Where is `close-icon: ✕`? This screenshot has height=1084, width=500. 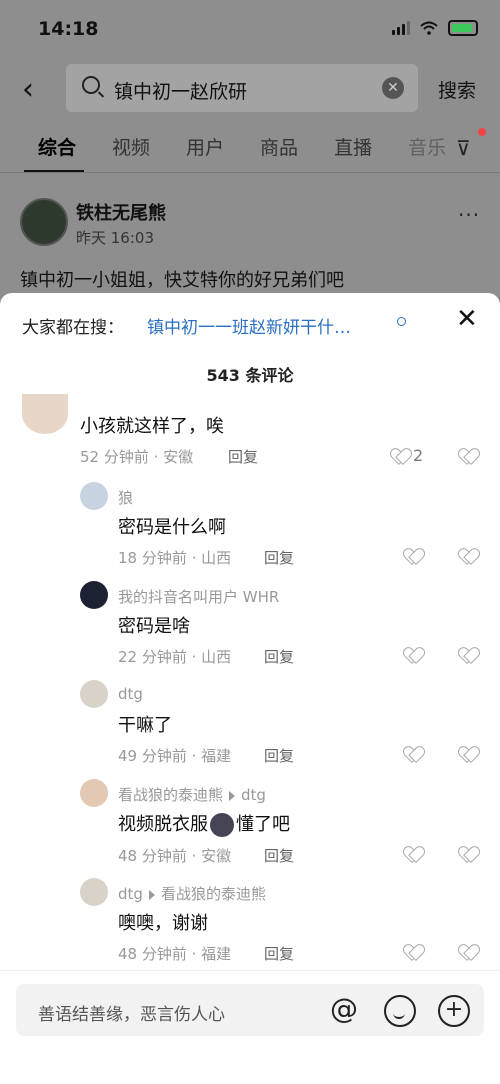
close-icon: ✕ is located at coordinates (467, 319).